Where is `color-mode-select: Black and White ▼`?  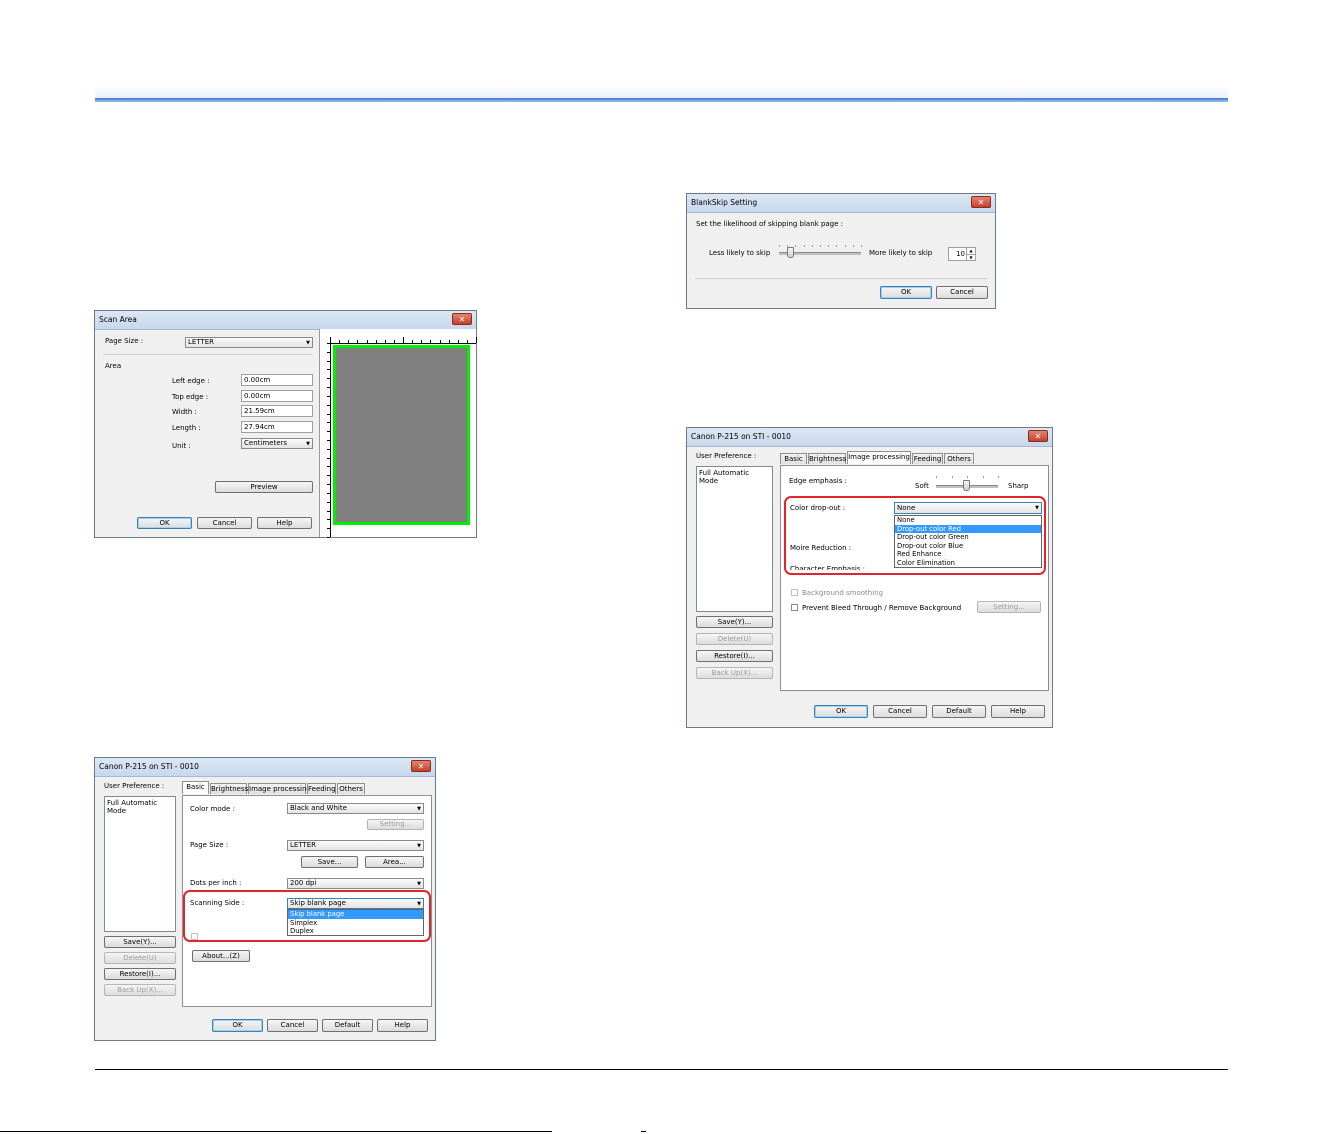 color-mode-select: Black and White ▼ is located at coordinates (355, 808).